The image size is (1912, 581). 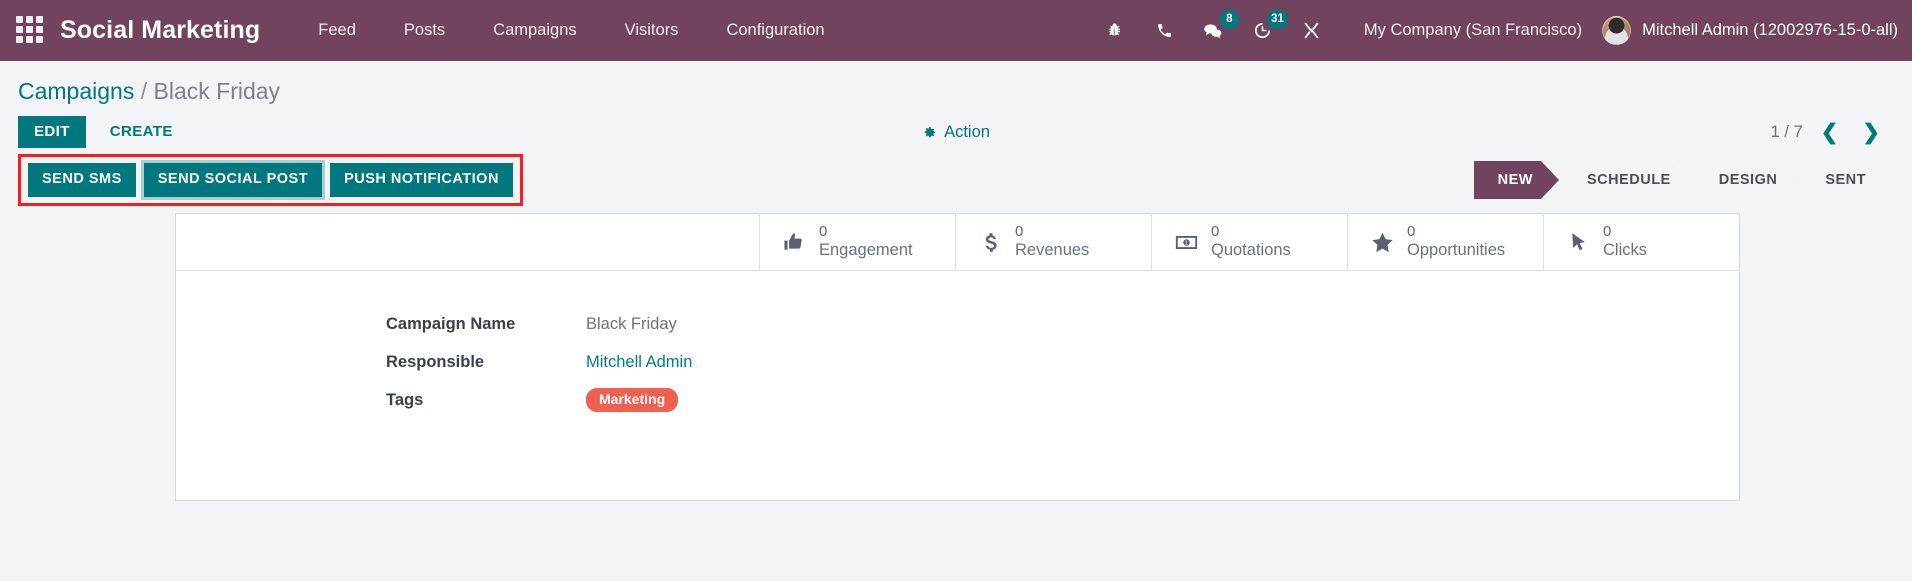 I want to click on status-pipeline: NEW SCHEDULE DESIGN SENT, so click(x=1684, y=180).